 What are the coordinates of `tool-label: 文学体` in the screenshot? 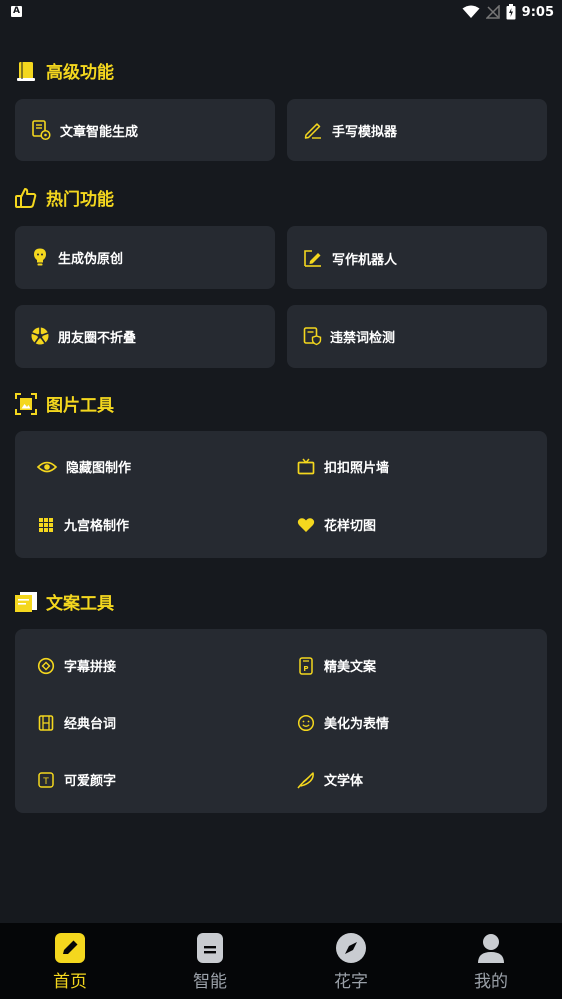 It's located at (344, 781).